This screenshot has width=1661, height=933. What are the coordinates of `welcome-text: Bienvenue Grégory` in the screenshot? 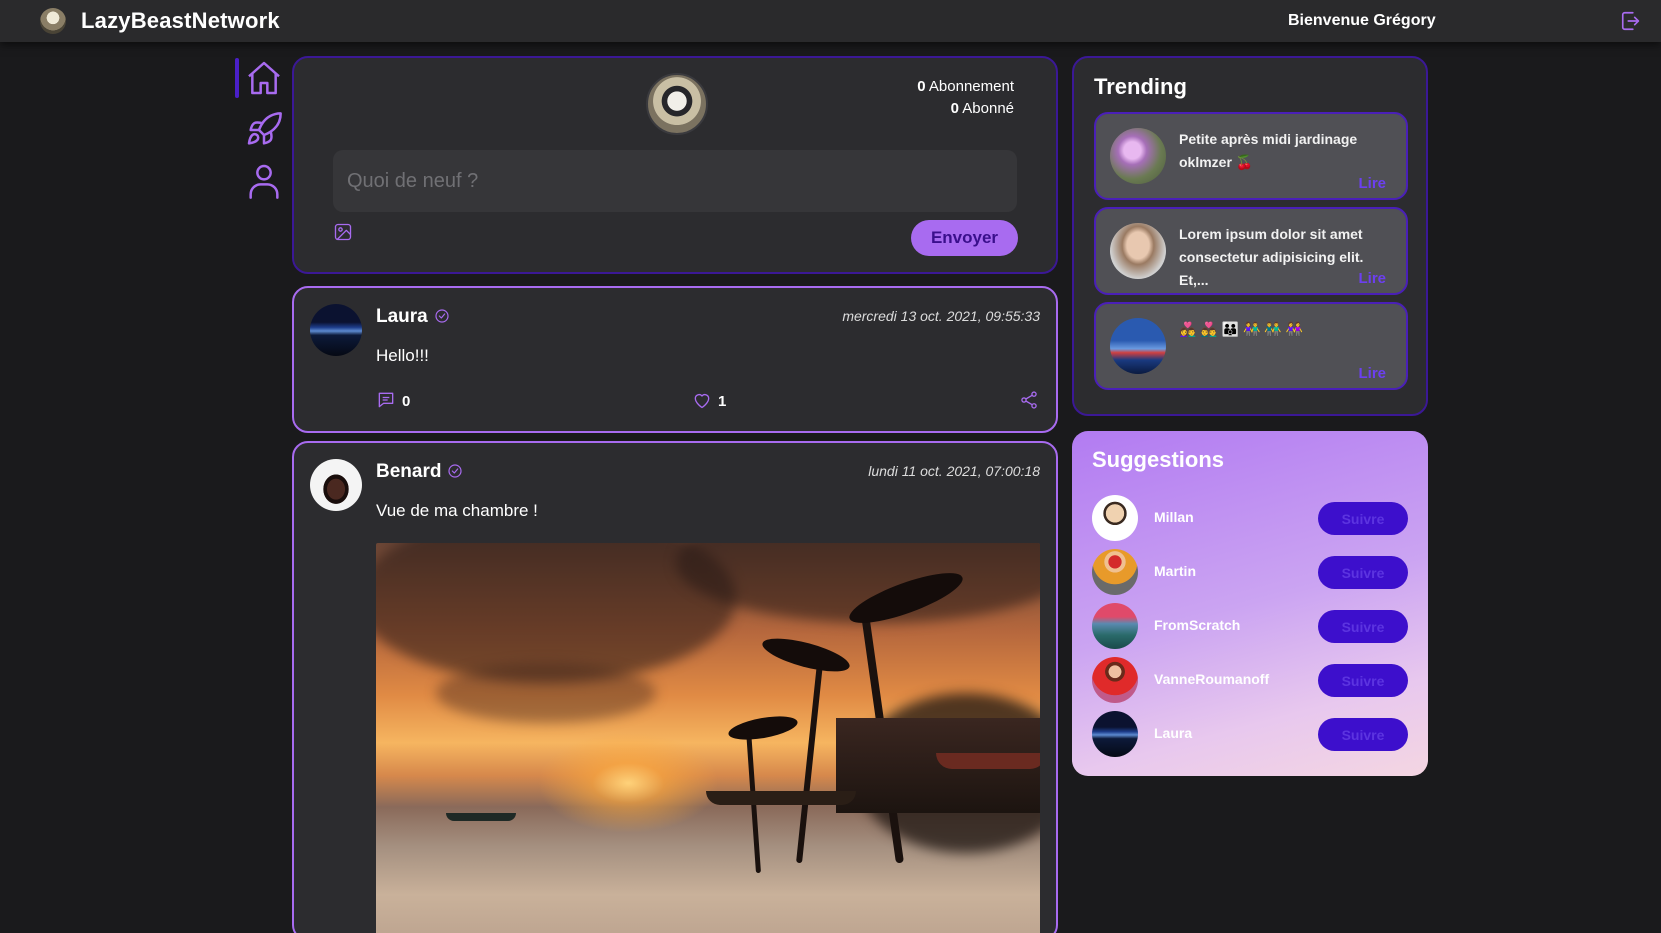 It's located at (1362, 20).